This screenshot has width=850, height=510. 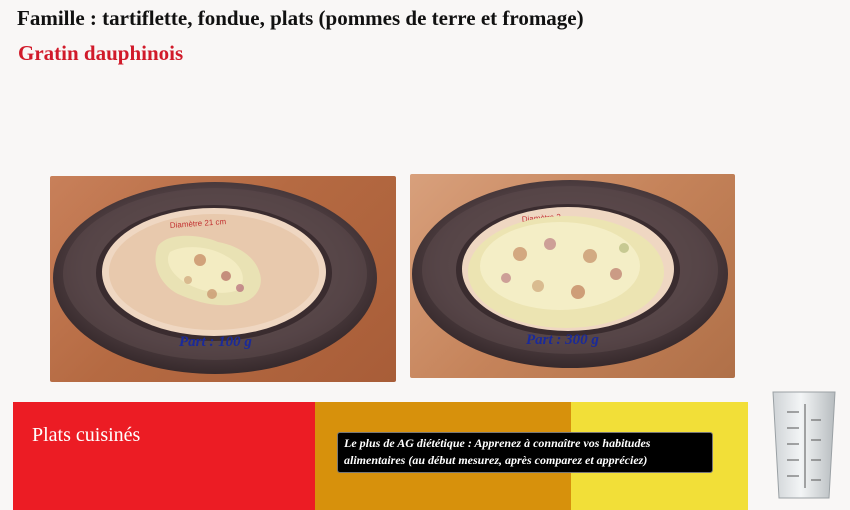 I want to click on portion-label-300g: Part : 300 g, so click(x=562, y=340).